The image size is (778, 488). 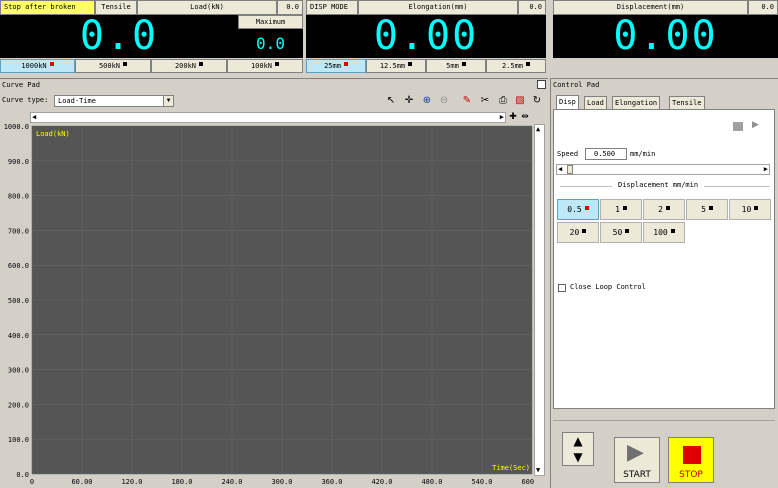 What do you see at coordinates (665, 36) in the screenshot?
I see `displacement-display: 0.00` at bounding box center [665, 36].